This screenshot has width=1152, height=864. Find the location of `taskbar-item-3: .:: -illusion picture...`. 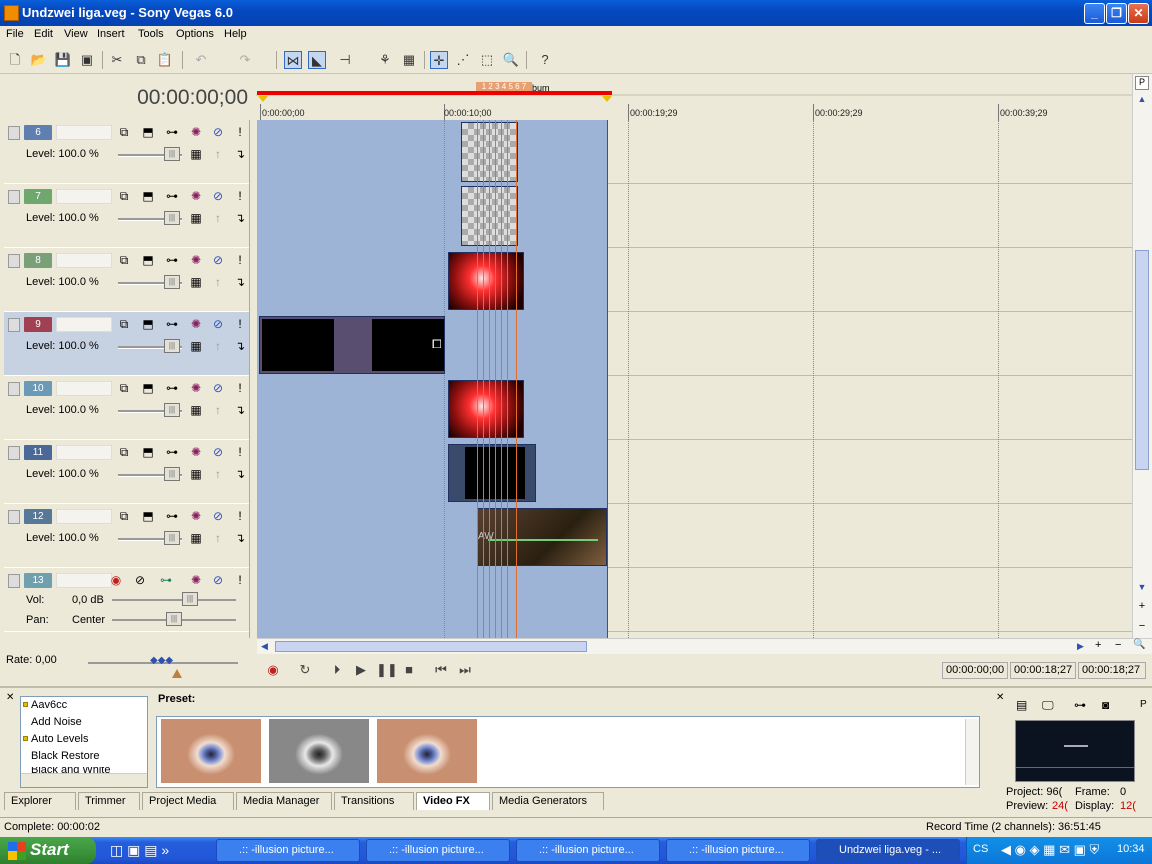

taskbar-item-3: .:: -illusion picture... is located at coordinates (588, 850).